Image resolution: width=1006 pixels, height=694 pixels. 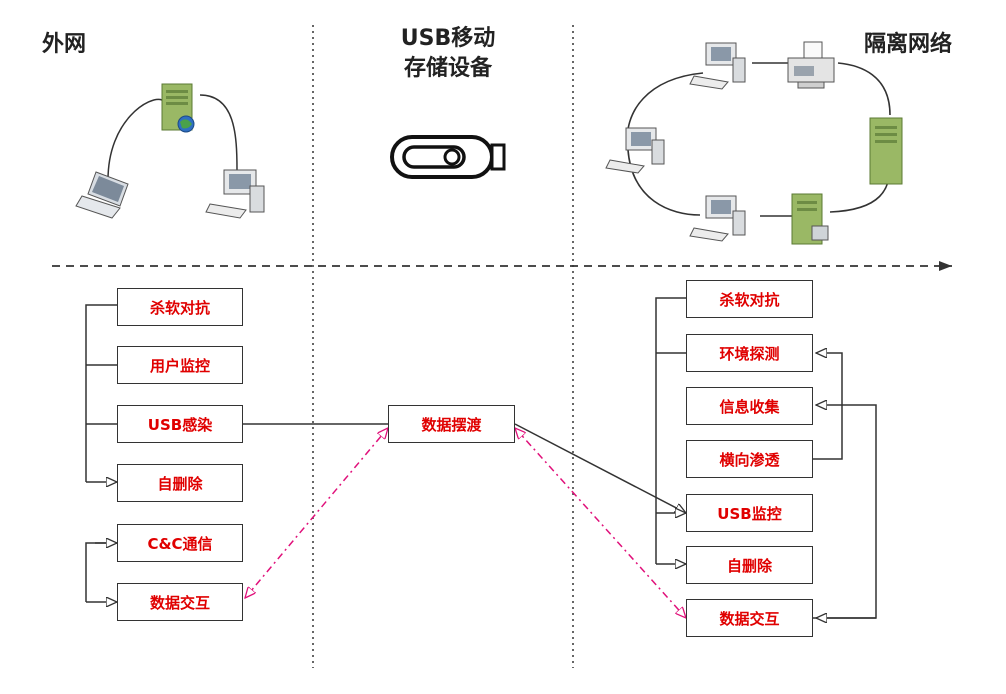 What do you see at coordinates (102, 195) in the screenshot?
I see `laptop-icon` at bounding box center [102, 195].